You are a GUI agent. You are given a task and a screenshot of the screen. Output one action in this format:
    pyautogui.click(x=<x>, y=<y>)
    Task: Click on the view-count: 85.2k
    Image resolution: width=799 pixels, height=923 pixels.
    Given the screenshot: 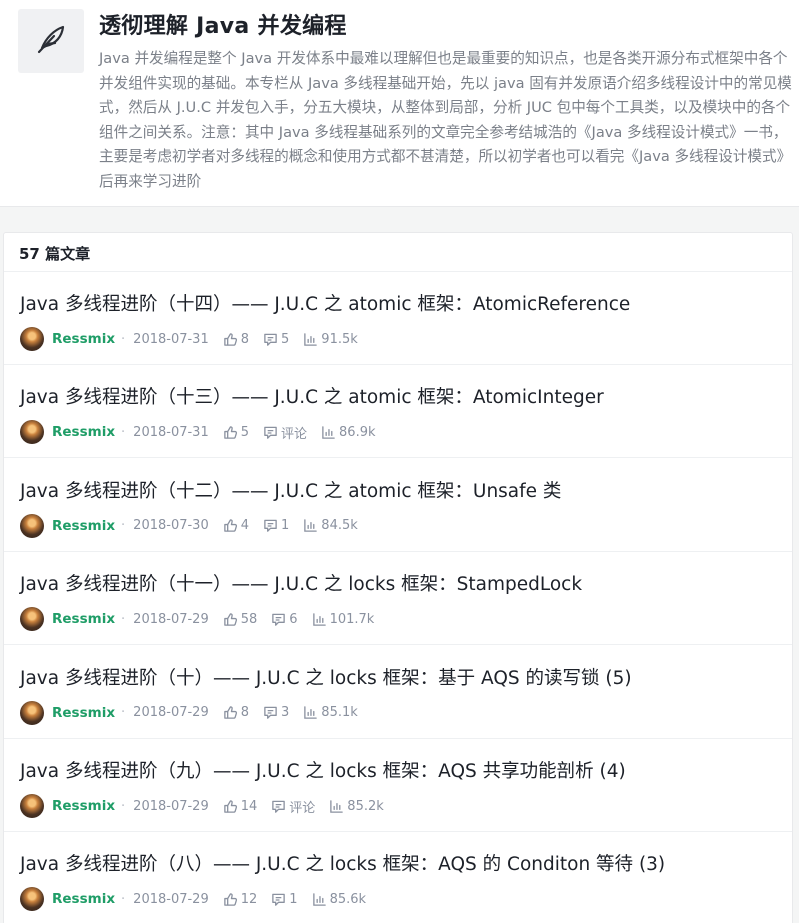 What is the action you would take?
    pyautogui.click(x=365, y=806)
    